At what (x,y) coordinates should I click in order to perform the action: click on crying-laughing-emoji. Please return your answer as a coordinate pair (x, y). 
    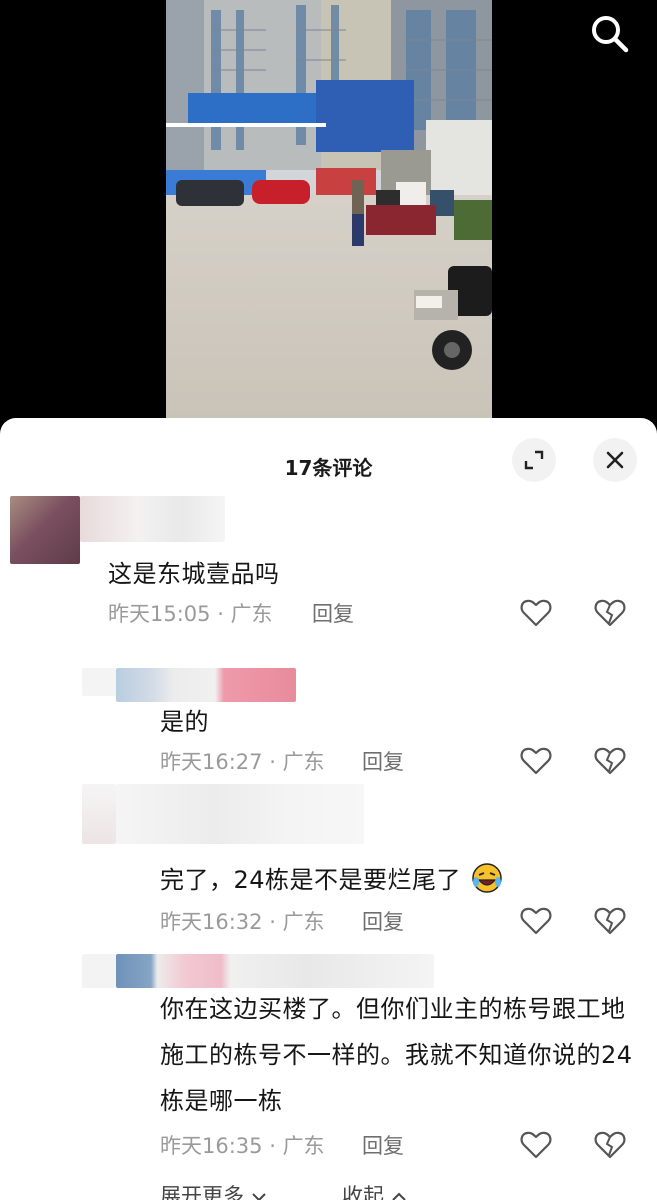
    Looking at the image, I should click on (487, 878).